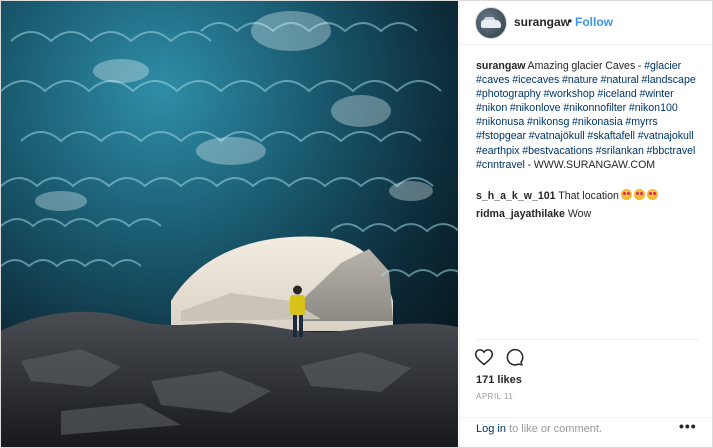 The width and height of the screenshot is (713, 448). Describe the element at coordinates (498, 151) in the screenshot. I see `hashtag-link: #earthpix` at that location.